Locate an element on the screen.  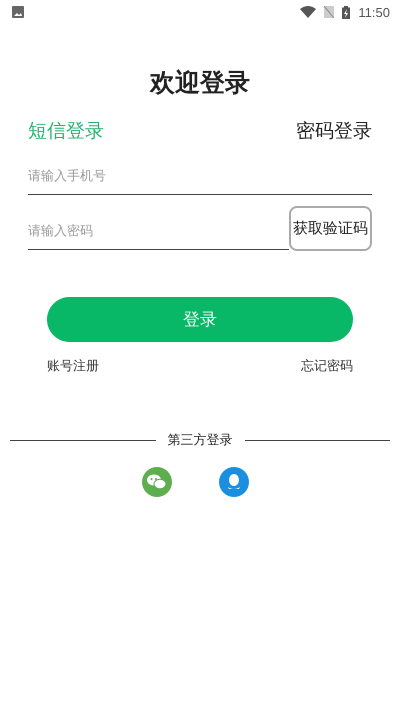
penguin-icon is located at coordinates (233, 482).